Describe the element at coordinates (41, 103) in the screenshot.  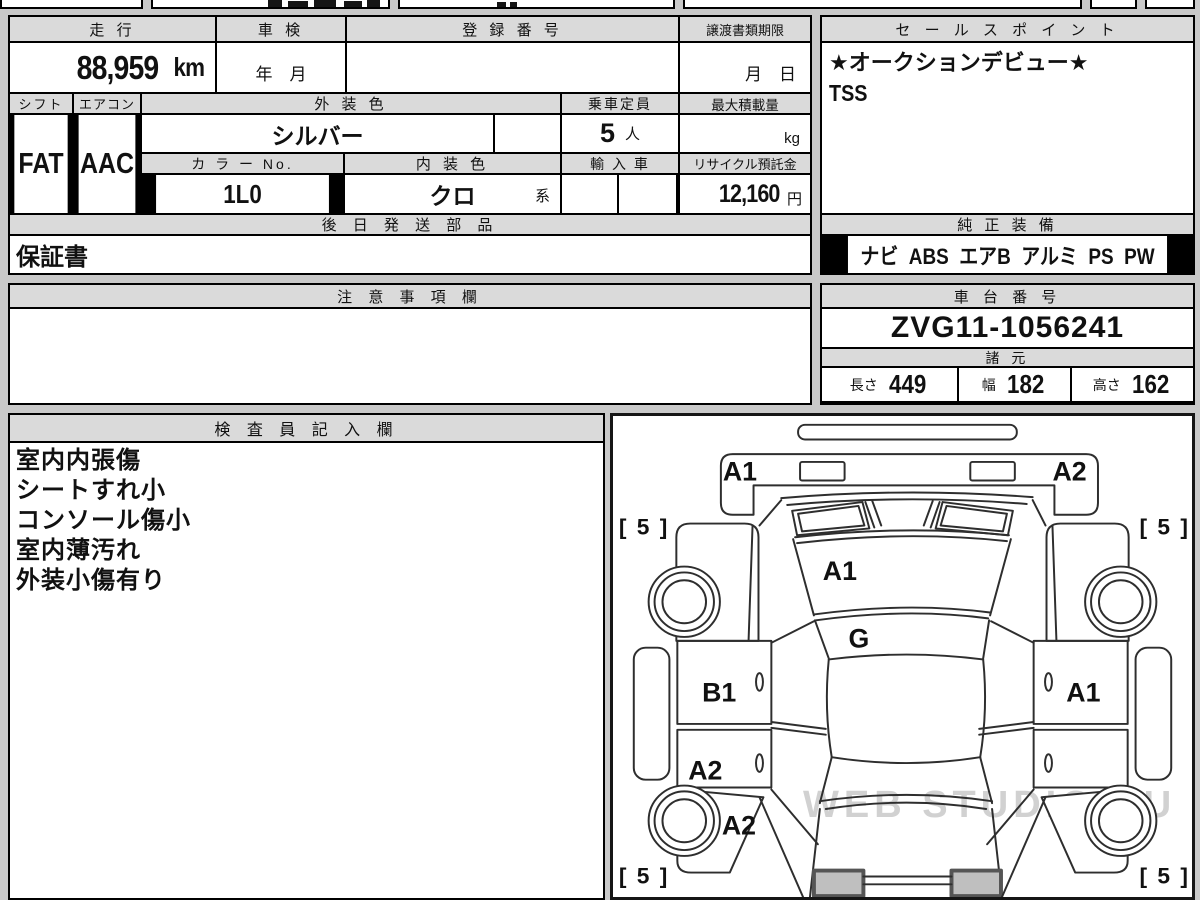
I see `shift-header: シフト` at that location.